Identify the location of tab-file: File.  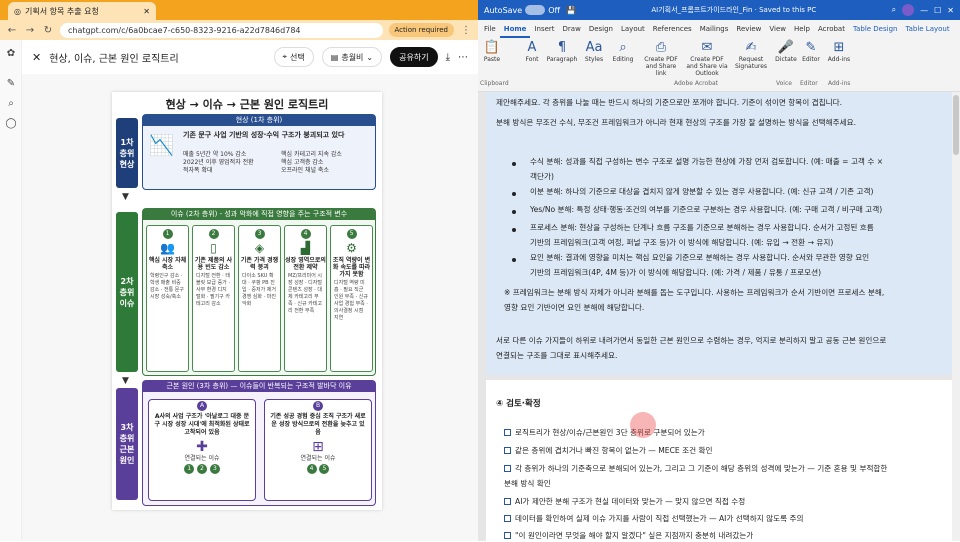
(490, 29).